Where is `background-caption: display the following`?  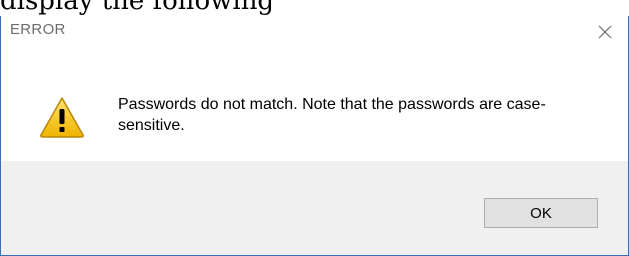 background-caption: display the following is located at coordinates (137, 8).